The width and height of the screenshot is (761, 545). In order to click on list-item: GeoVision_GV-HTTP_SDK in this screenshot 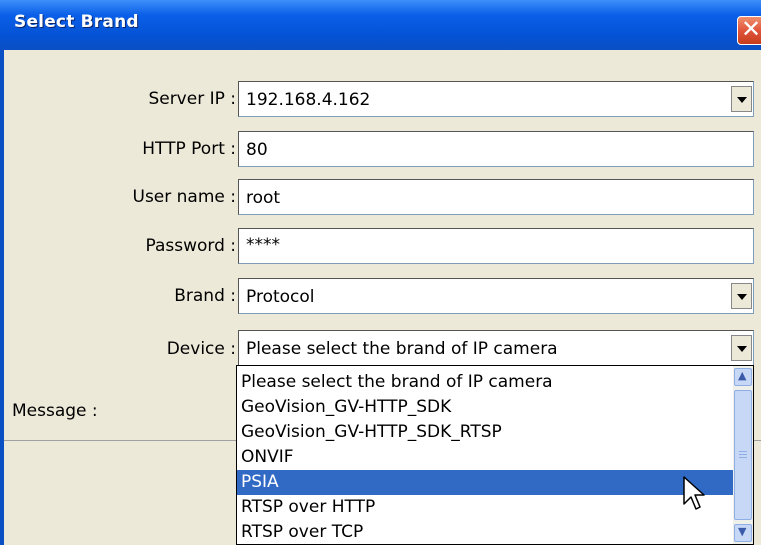, I will do `click(346, 410)`.